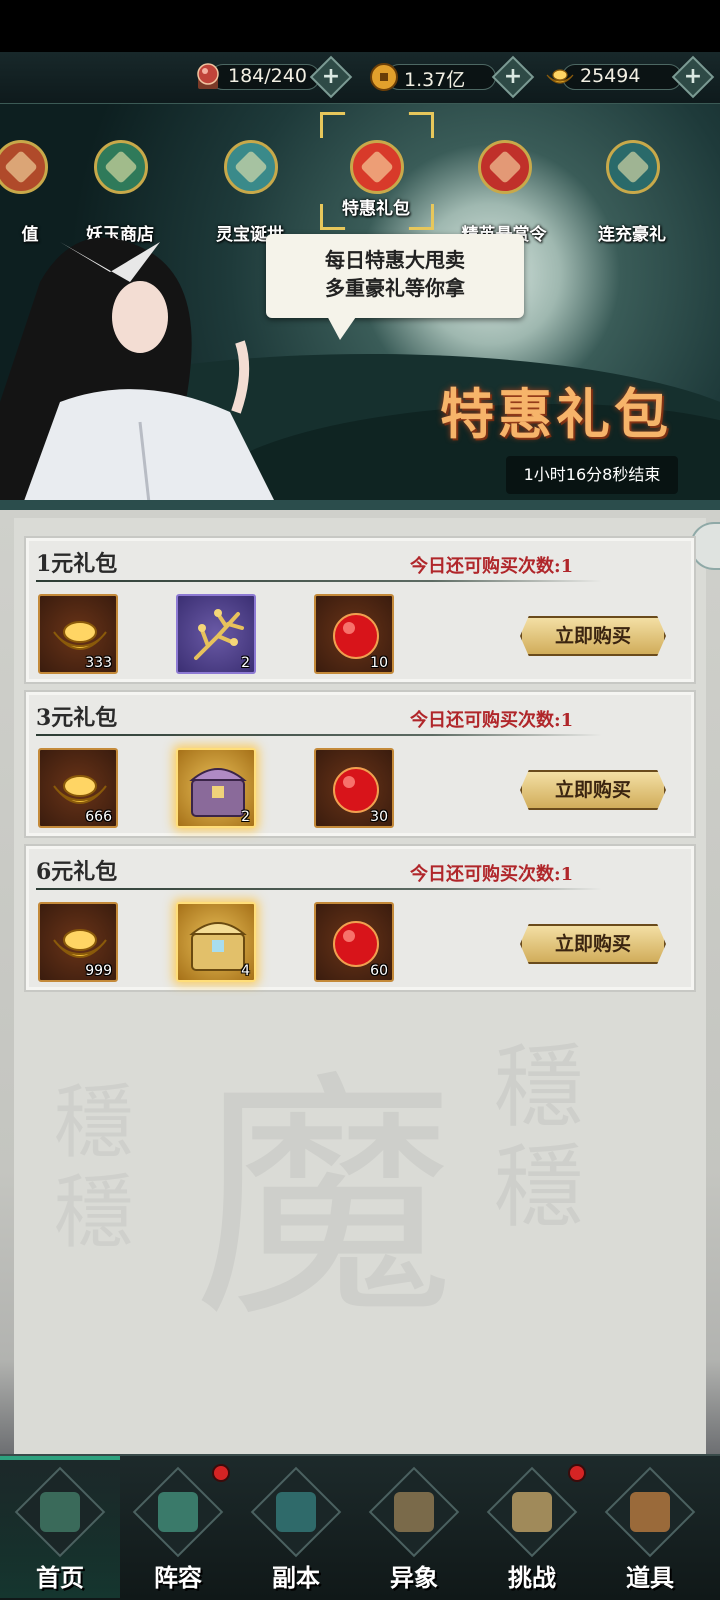 This screenshot has height=1600, width=720. What do you see at coordinates (98, 971) in the screenshot?
I see `item-quantity: 999` at bounding box center [98, 971].